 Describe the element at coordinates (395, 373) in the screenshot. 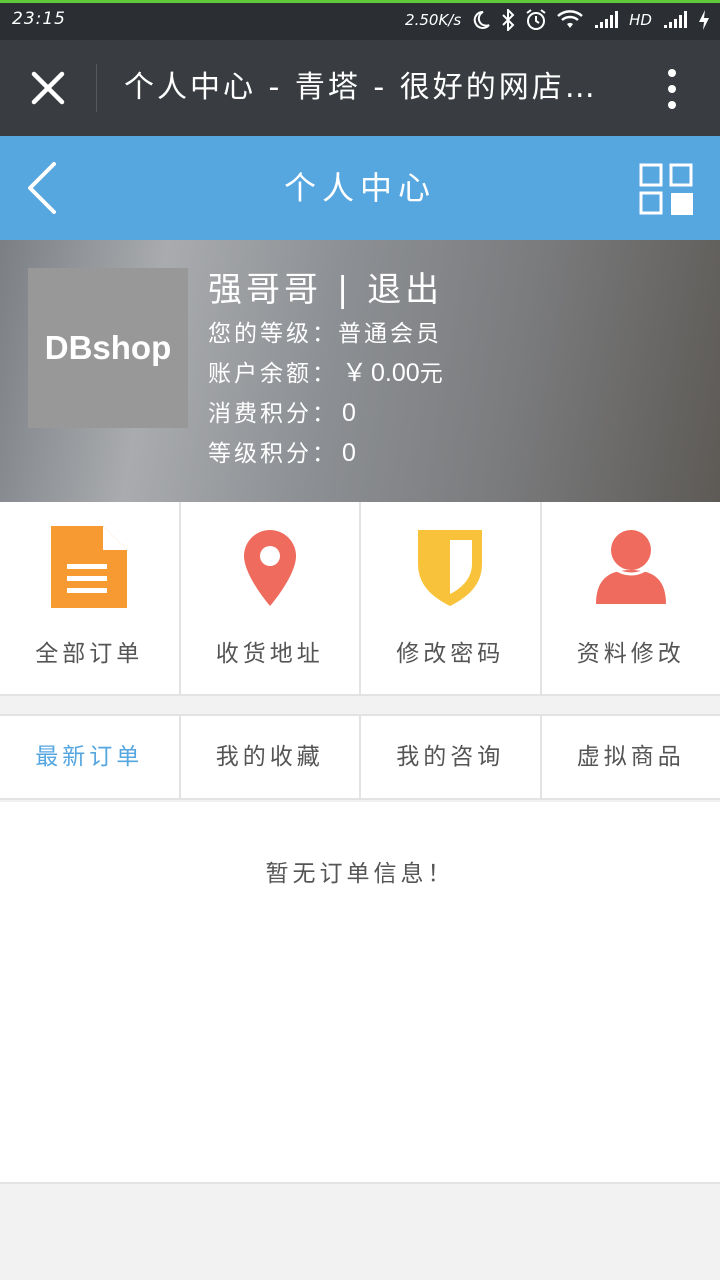

I see `balance-value: 0.00` at that location.